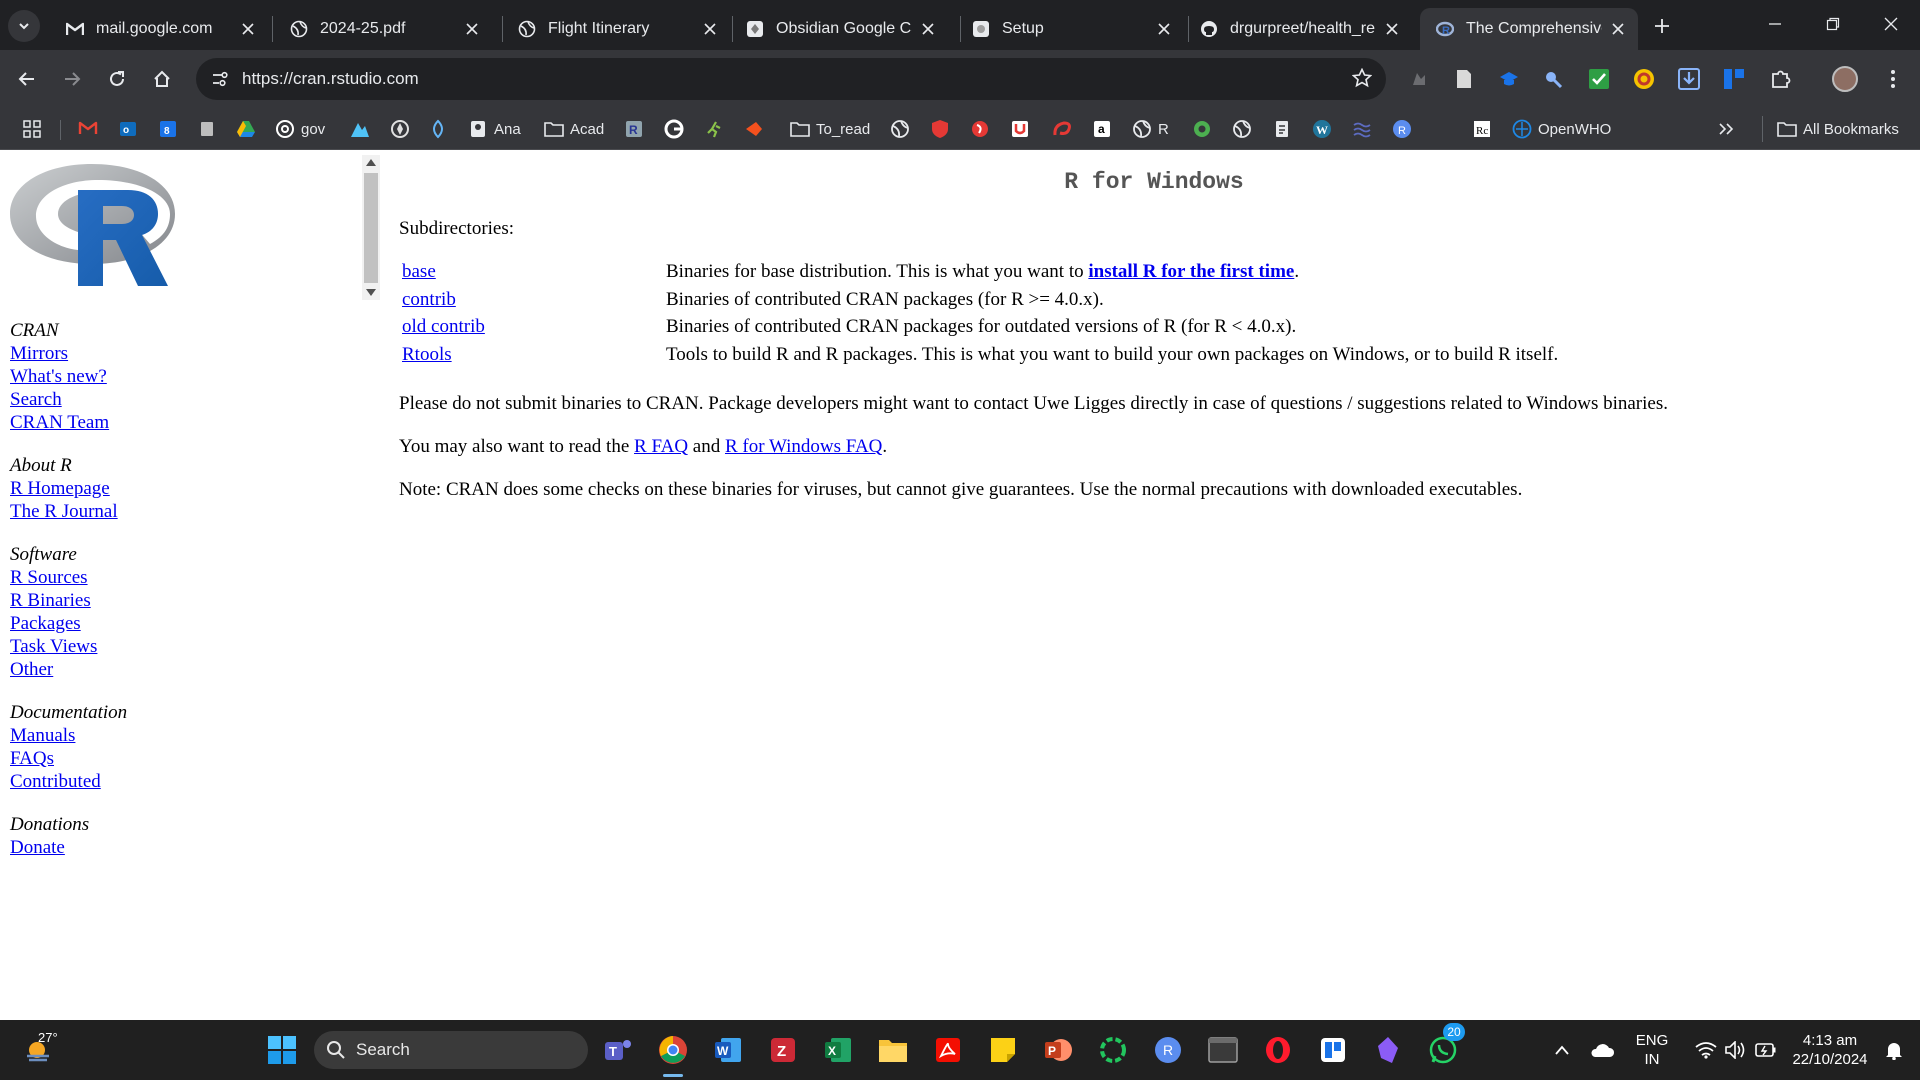 This screenshot has height=1080, width=1920. I want to click on extension-c-icon, so click(1644, 79).